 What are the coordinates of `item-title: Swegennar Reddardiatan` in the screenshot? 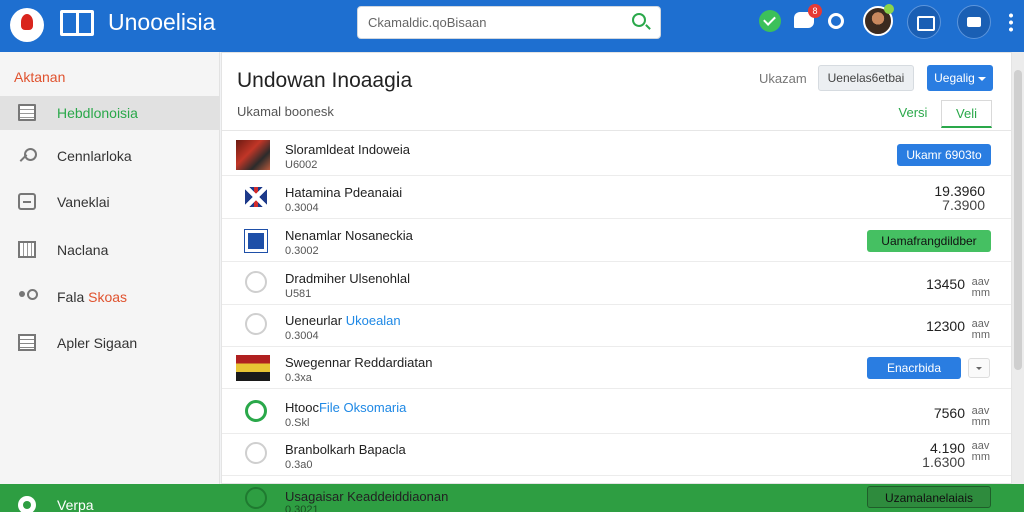 It's located at (359, 362).